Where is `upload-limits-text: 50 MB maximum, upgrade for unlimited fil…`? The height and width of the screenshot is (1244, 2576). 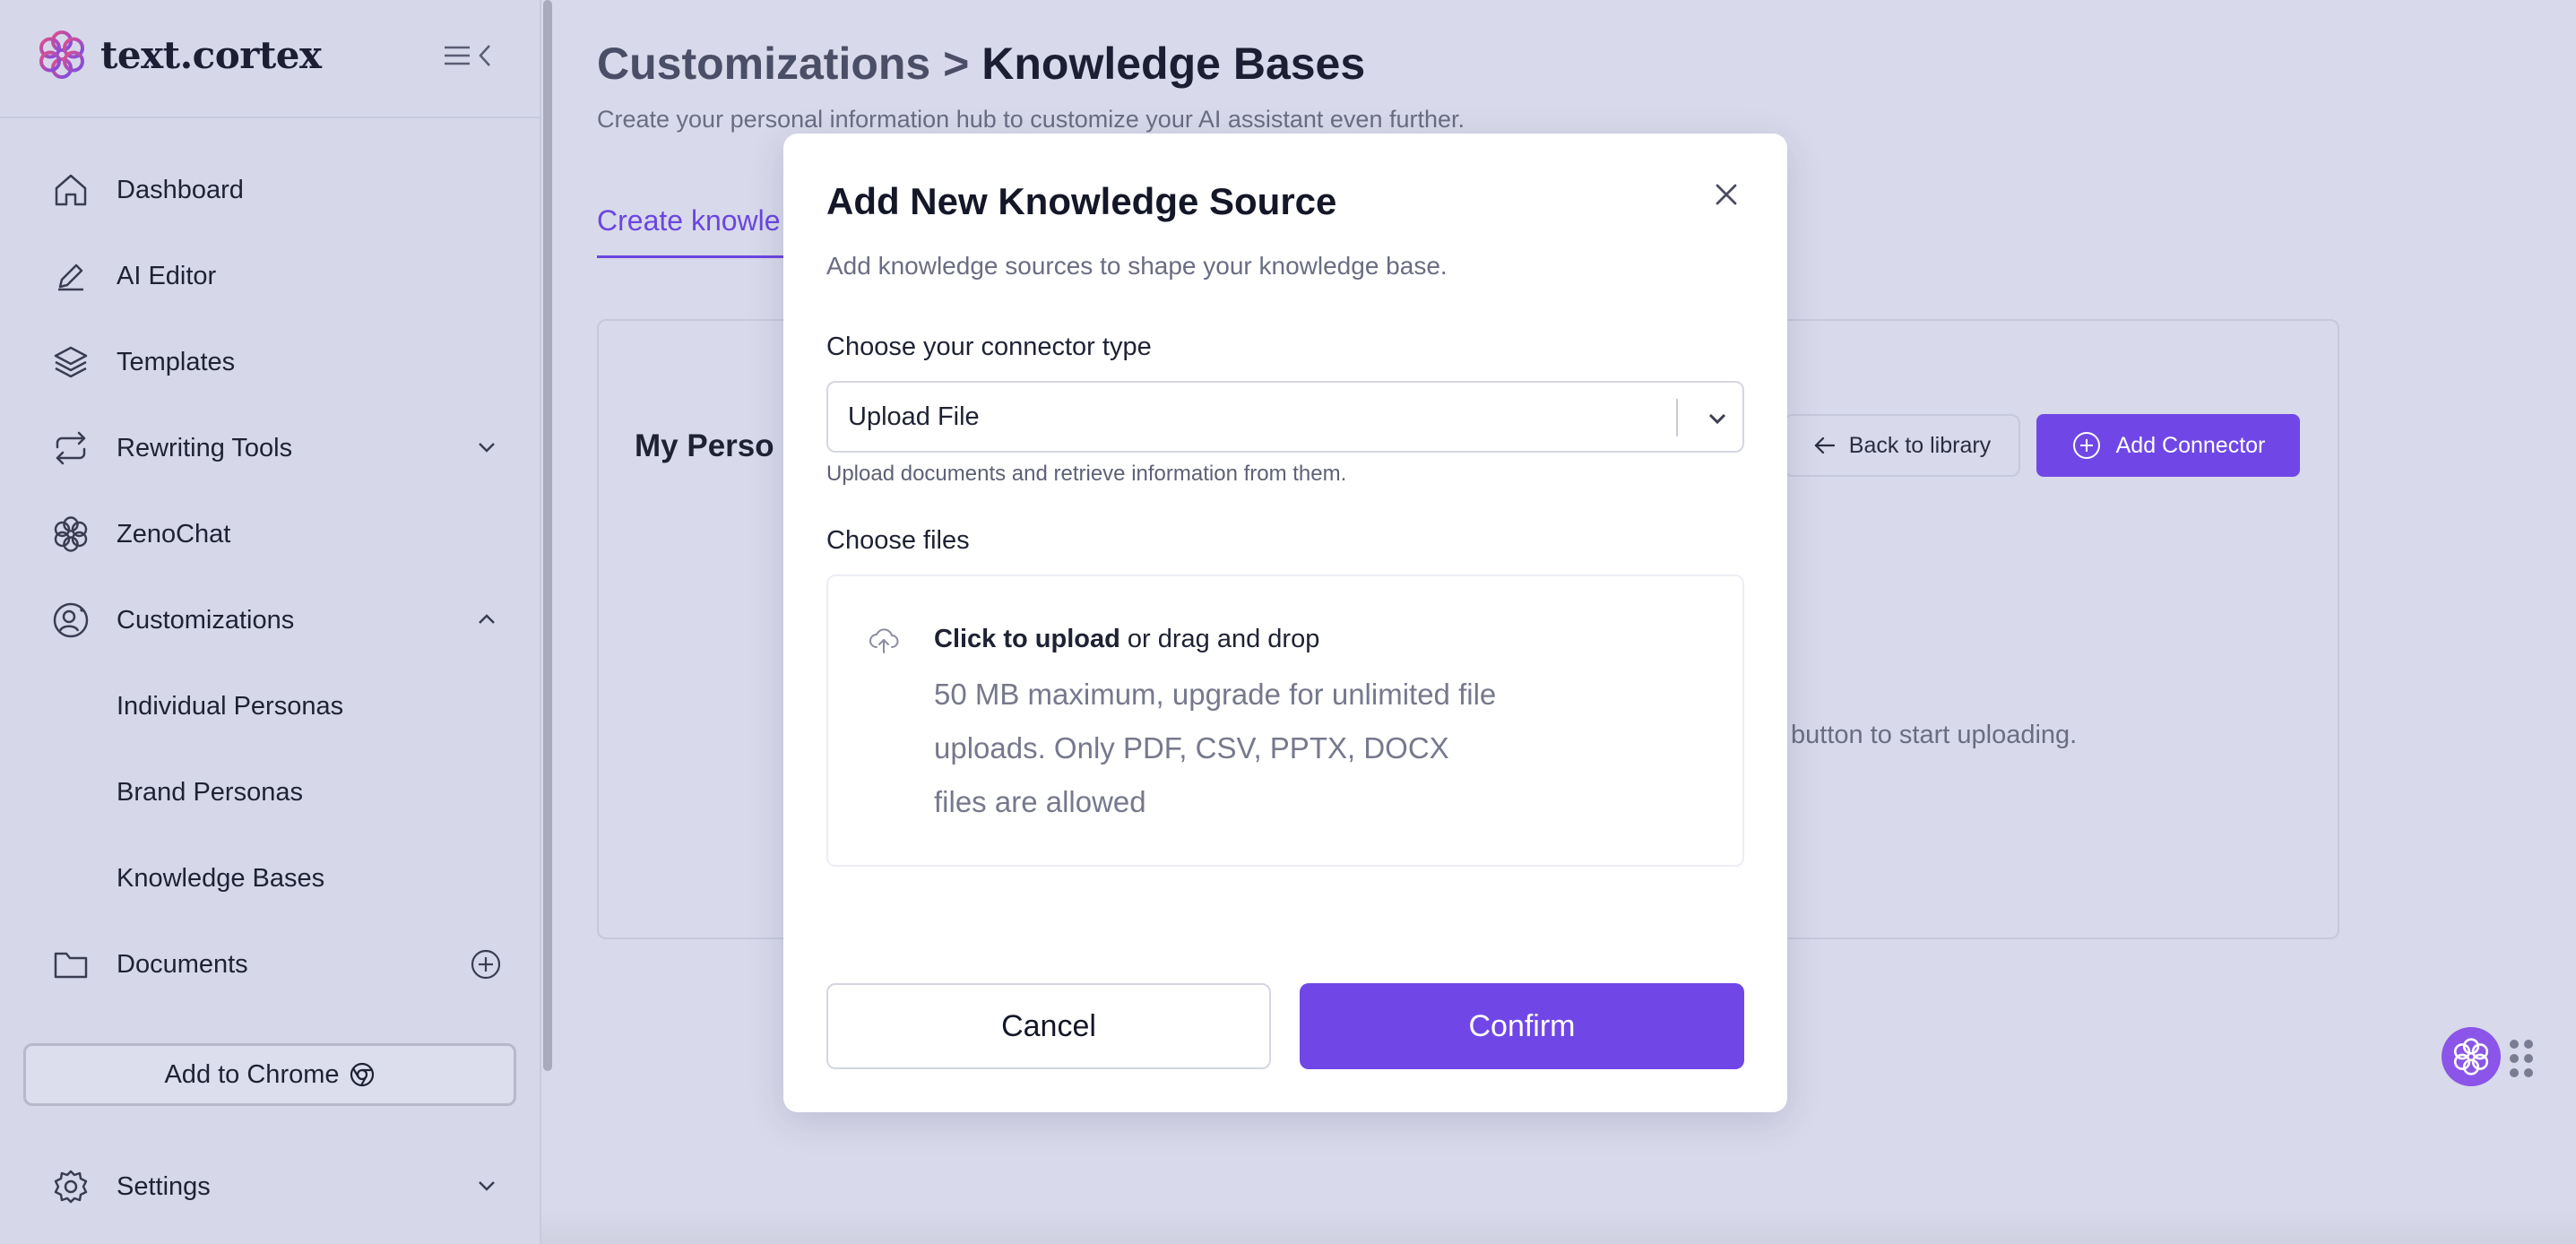 upload-limits-text: 50 MB maximum, upgrade for unlimited fil… is located at coordinates (1215, 748).